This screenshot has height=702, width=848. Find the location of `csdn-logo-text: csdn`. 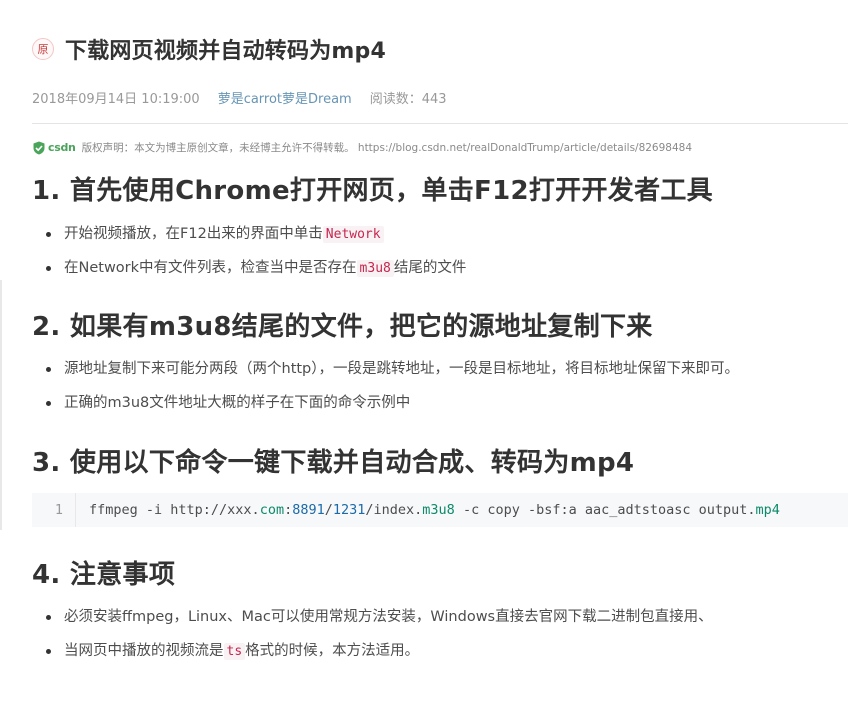

csdn-logo-text: csdn is located at coordinates (62, 147).